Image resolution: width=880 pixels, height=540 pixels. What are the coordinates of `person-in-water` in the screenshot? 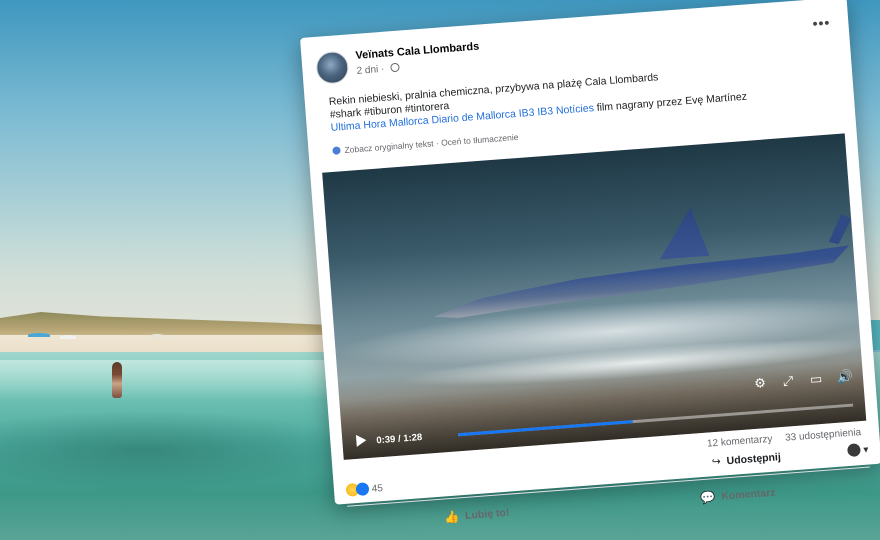 It's located at (117, 380).